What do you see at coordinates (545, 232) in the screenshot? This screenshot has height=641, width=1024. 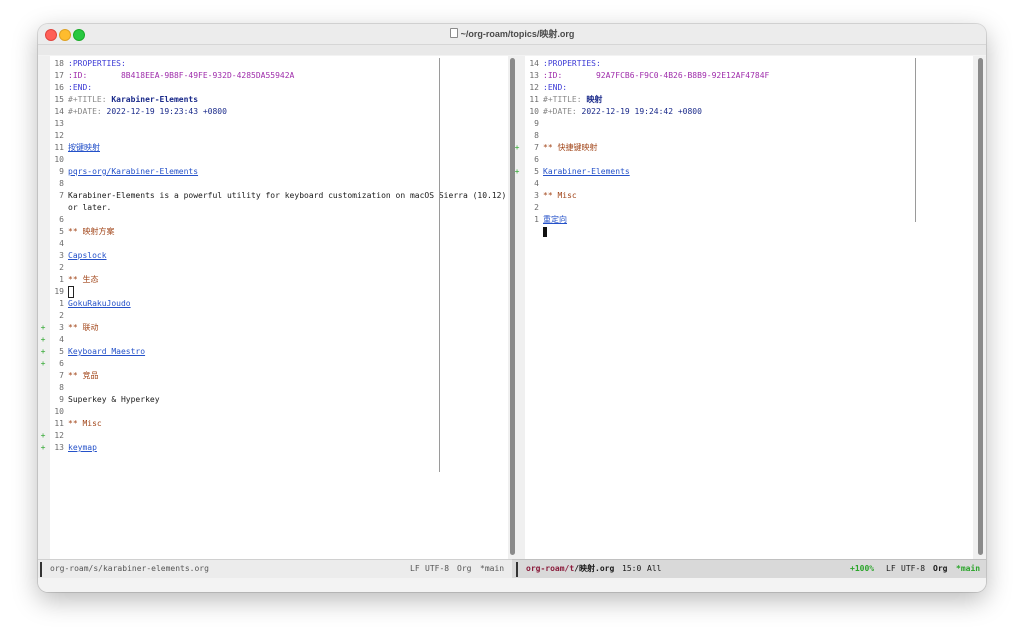 I see `text-cursor` at bounding box center [545, 232].